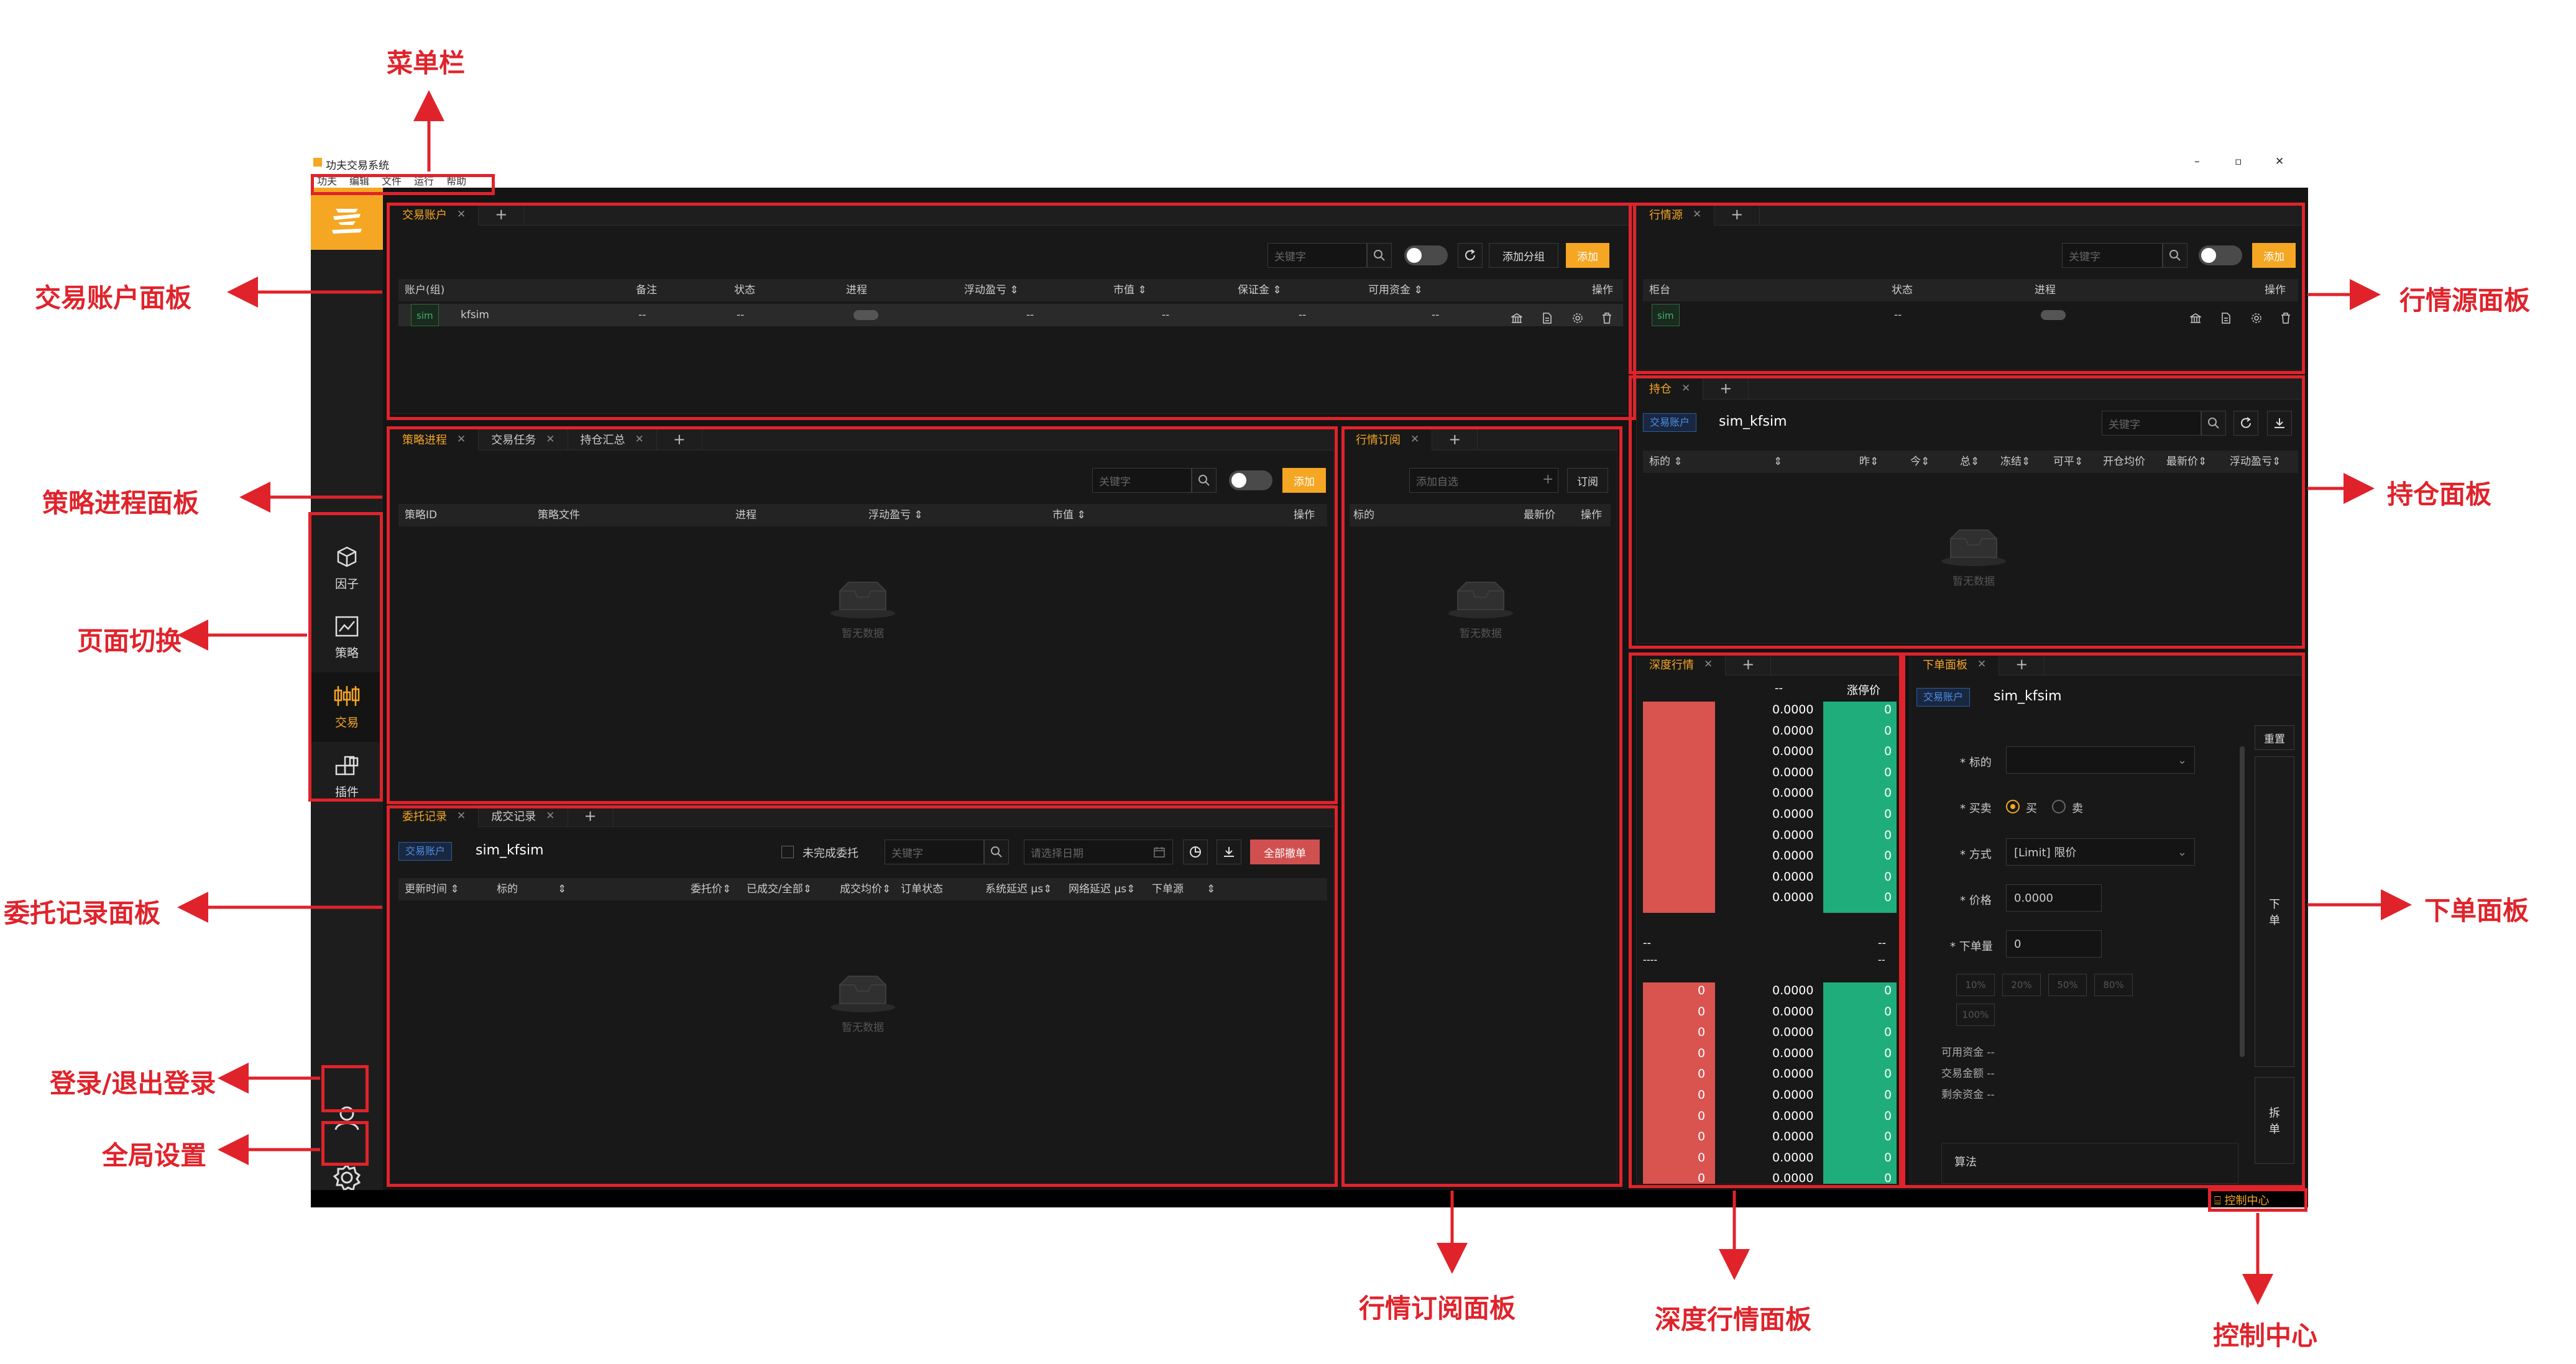  I want to click on annotation-strategy: 策略进程面板, so click(121, 503).